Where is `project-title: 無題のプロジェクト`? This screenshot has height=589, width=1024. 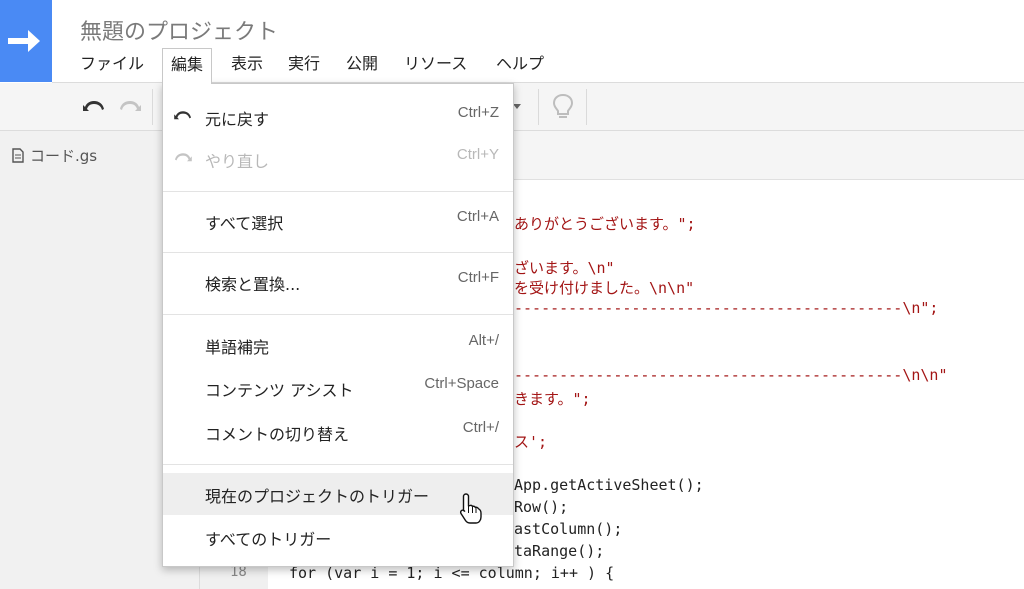 project-title: 無題のプロジェクト is located at coordinates (179, 30).